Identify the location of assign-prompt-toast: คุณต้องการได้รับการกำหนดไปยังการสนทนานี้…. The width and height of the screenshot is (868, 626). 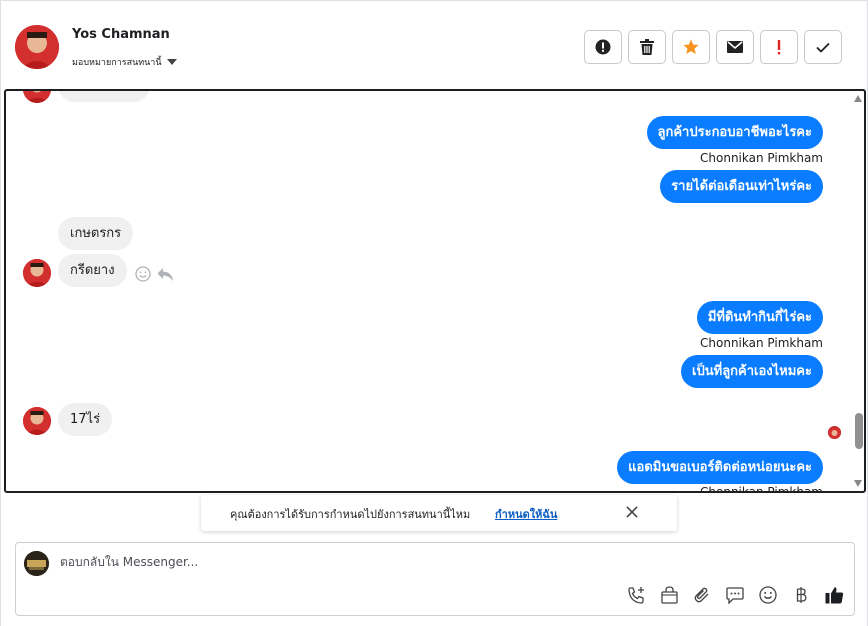
(439, 513).